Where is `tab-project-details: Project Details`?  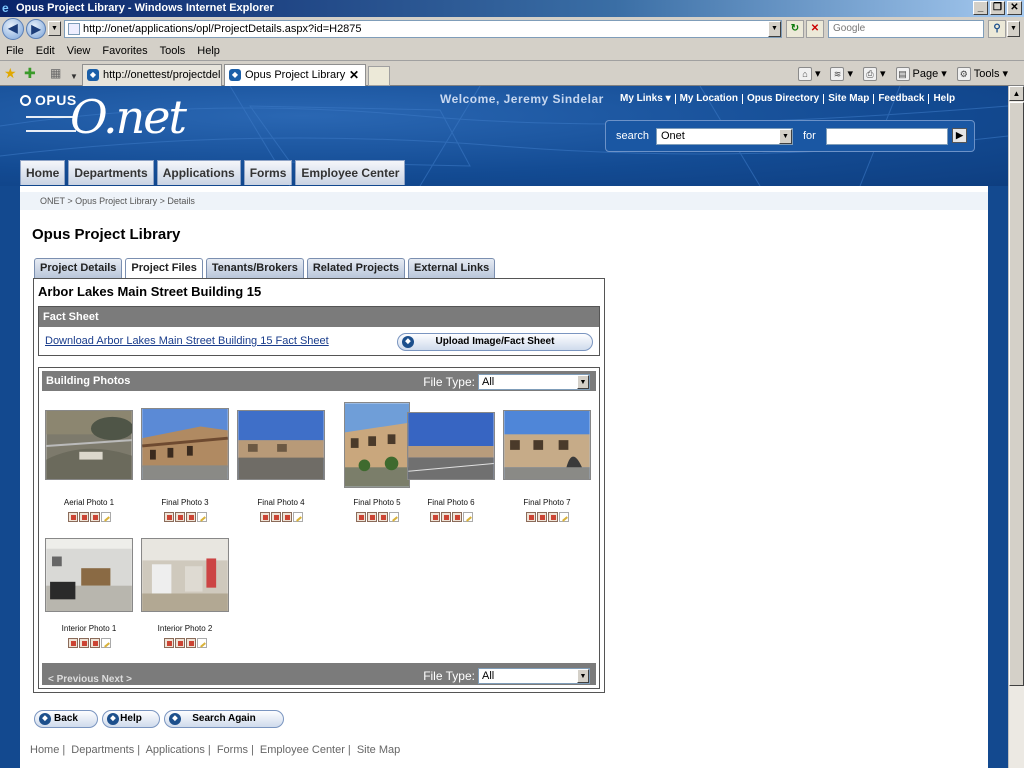 tab-project-details: Project Details is located at coordinates (78, 268).